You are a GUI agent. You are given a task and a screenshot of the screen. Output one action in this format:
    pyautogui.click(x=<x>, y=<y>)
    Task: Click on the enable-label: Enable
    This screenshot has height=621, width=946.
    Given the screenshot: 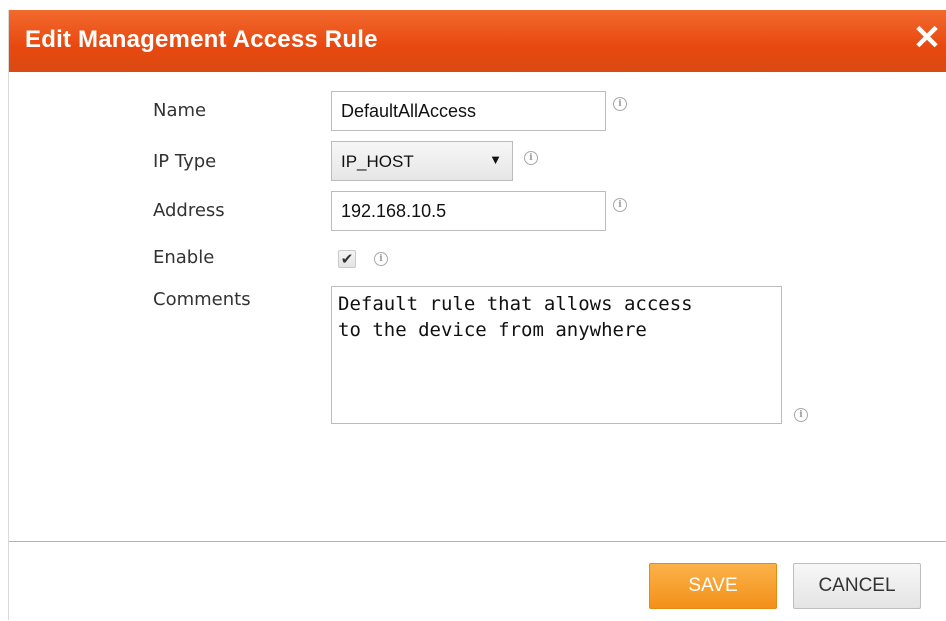 What is the action you would take?
    pyautogui.click(x=184, y=257)
    